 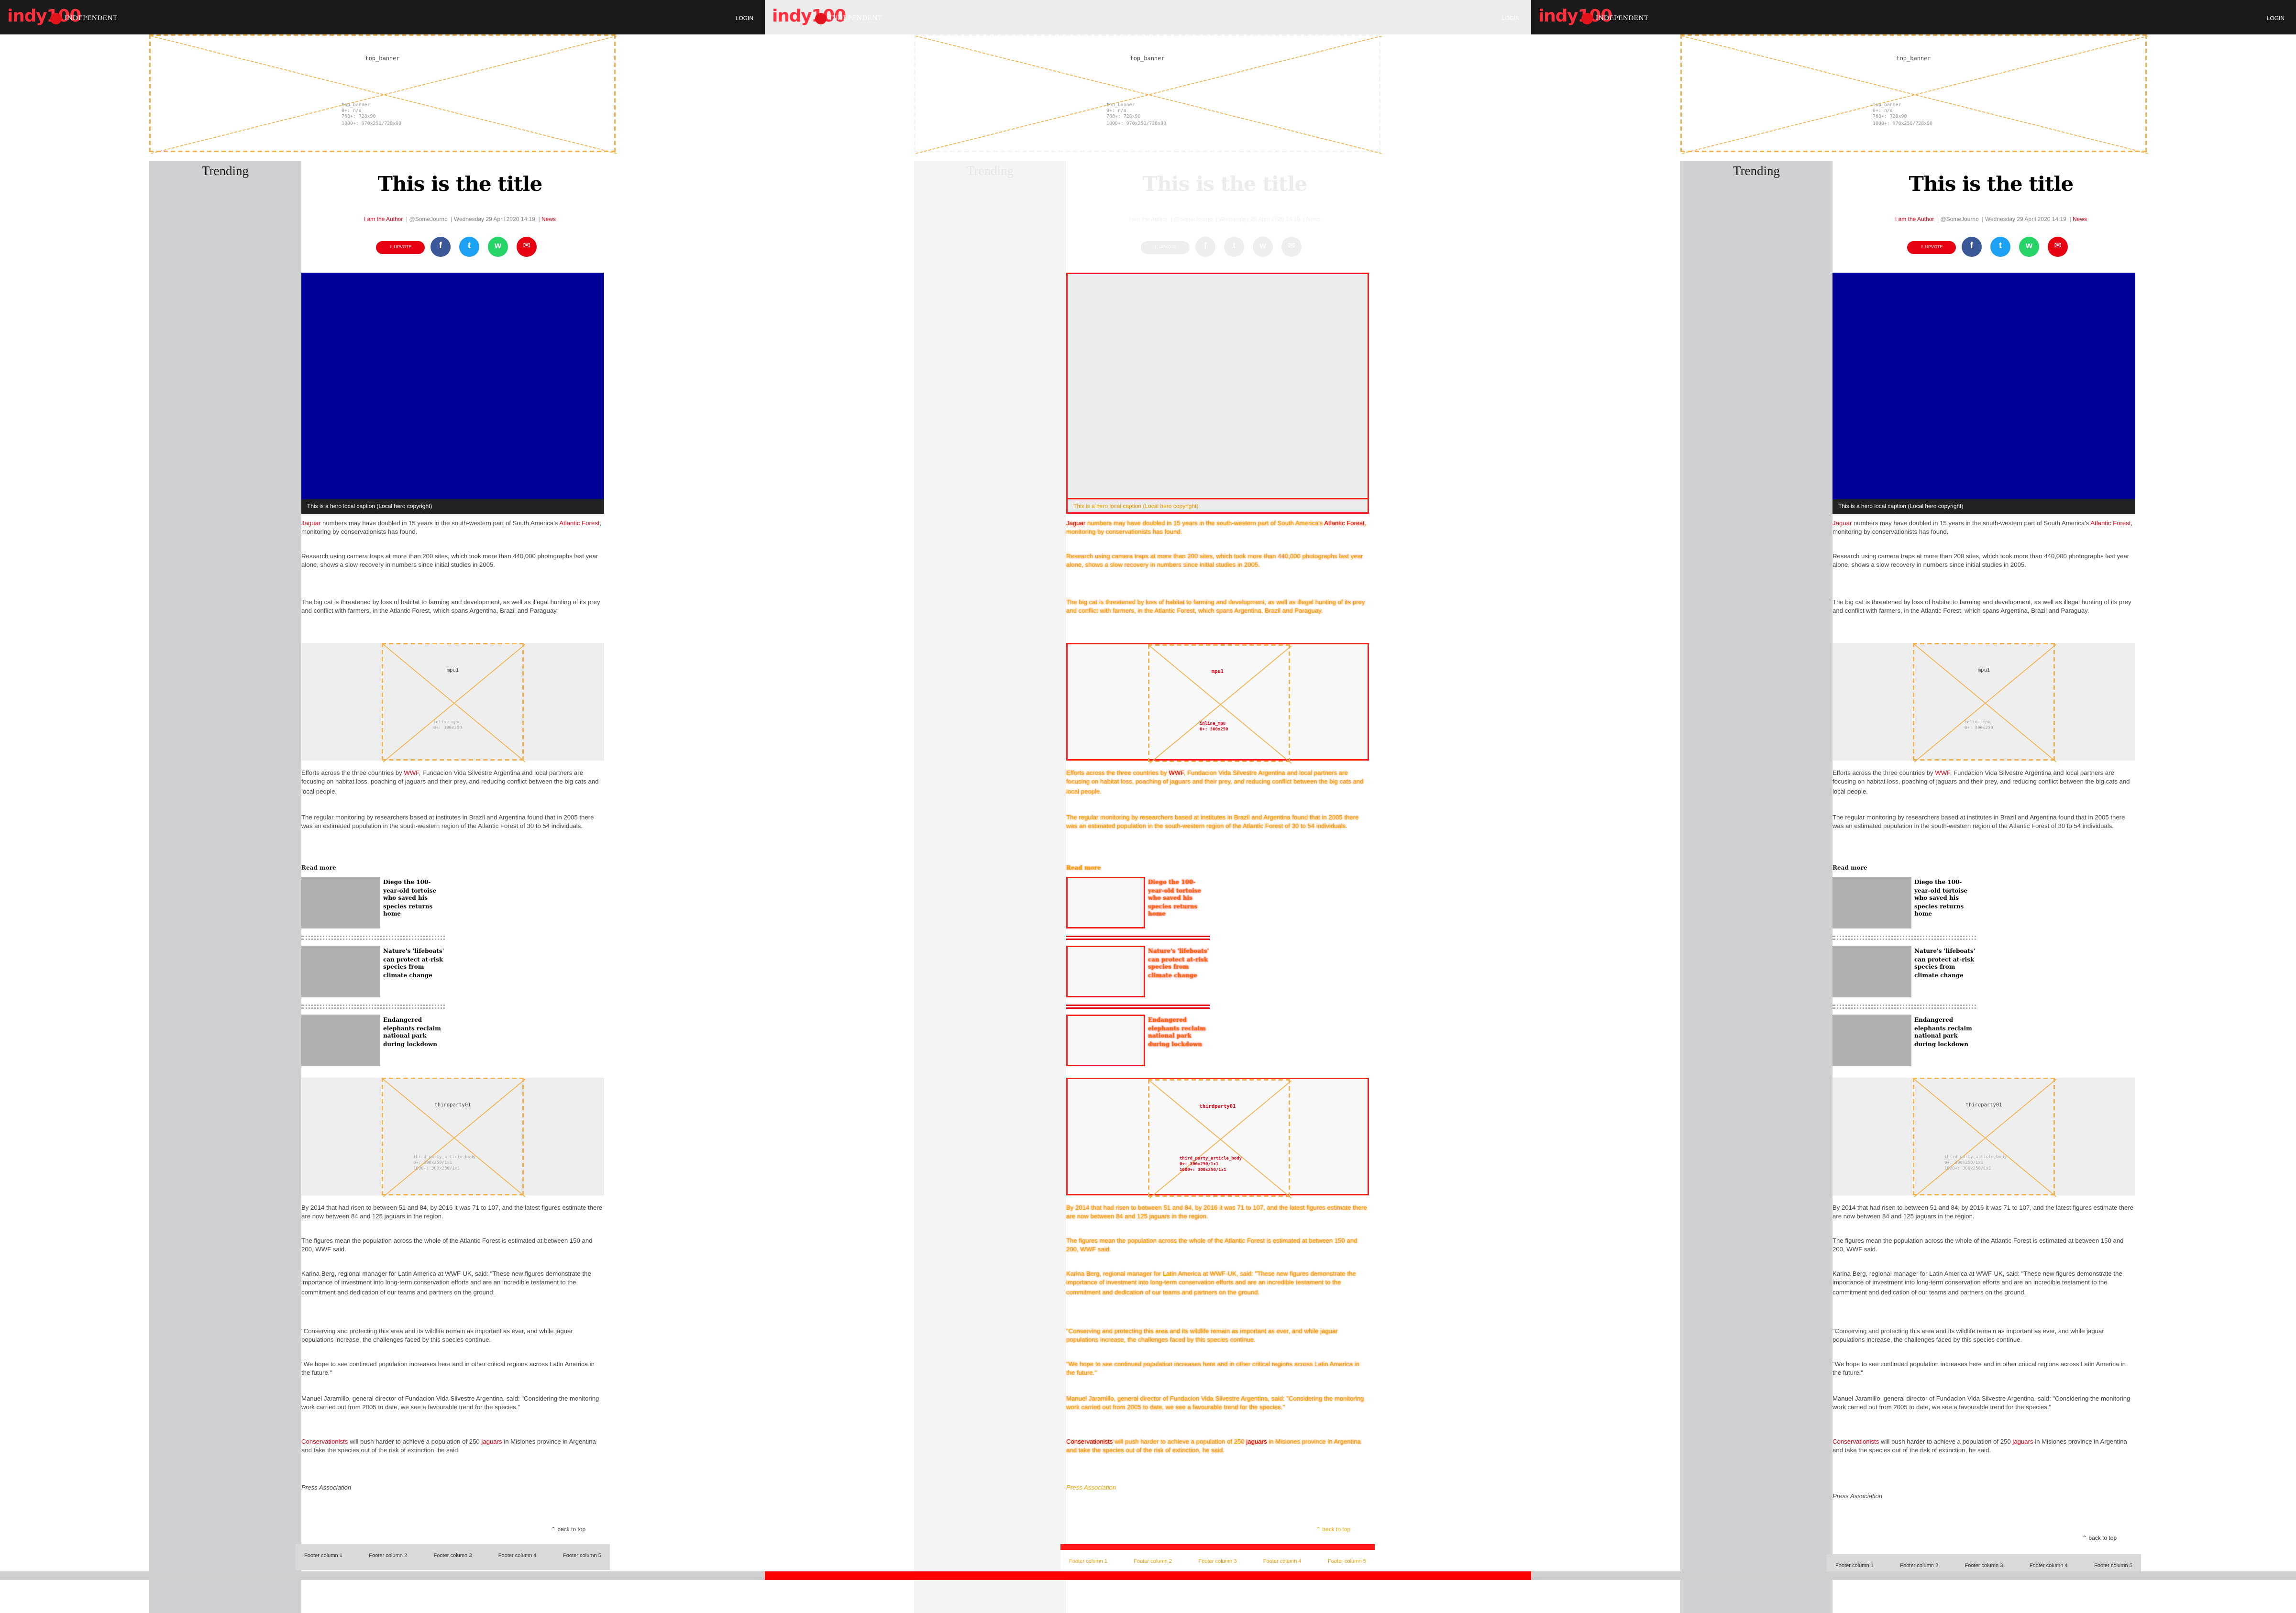 What do you see at coordinates (1858, 1496) in the screenshot?
I see `press-credit: Press Association` at bounding box center [1858, 1496].